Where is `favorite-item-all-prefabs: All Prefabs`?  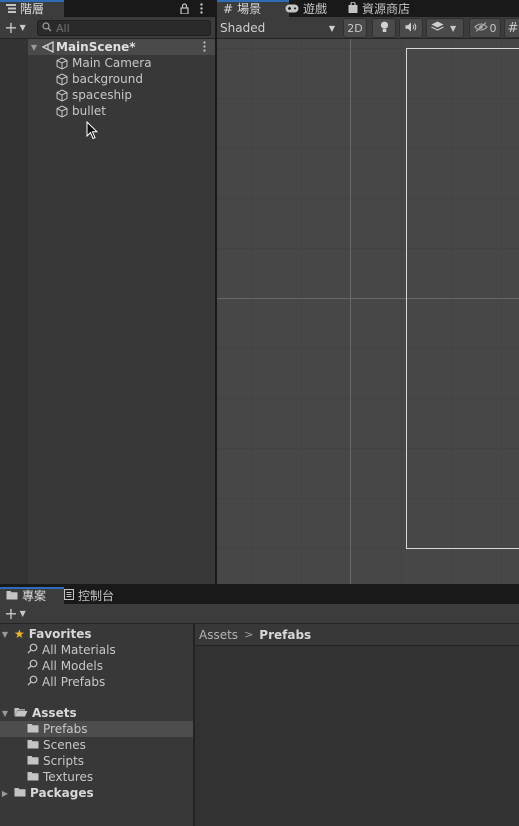
favorite-item-all-prefabs: All Prefabs is located at coordinates (66, 682).